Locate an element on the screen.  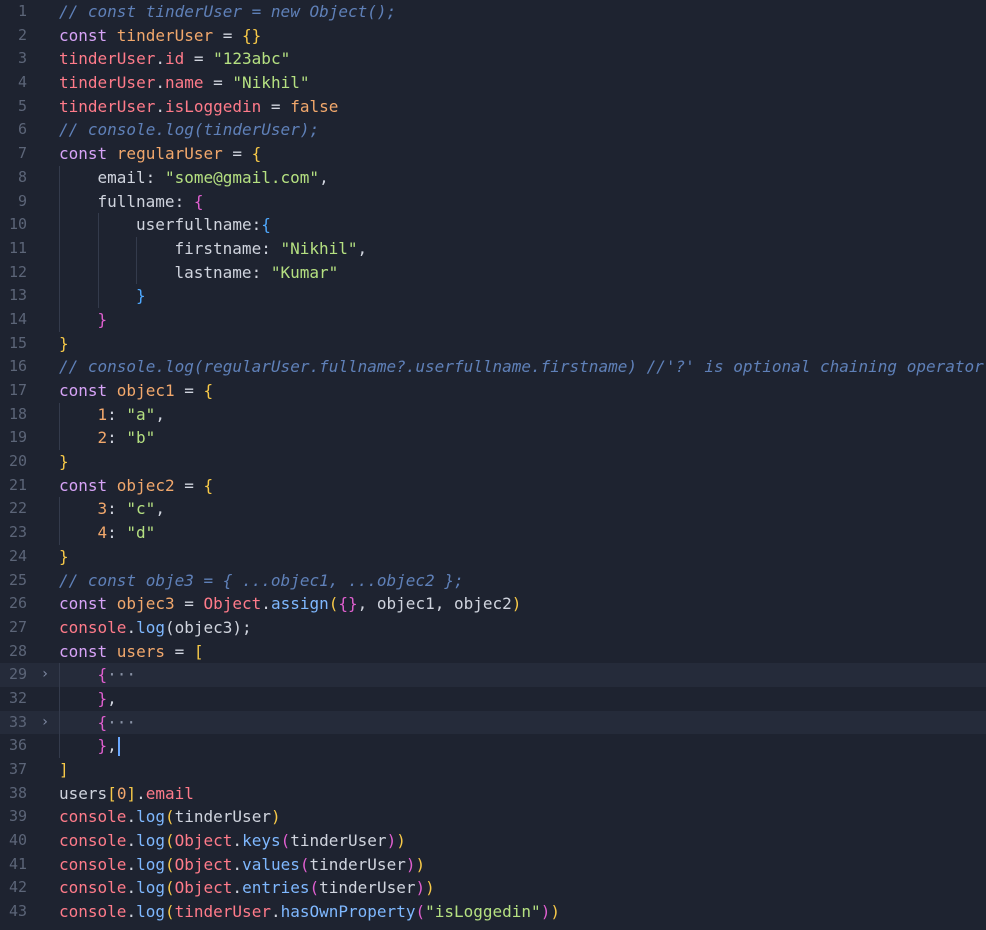
code-token: userfullname: is located at coordinates (199, 225).